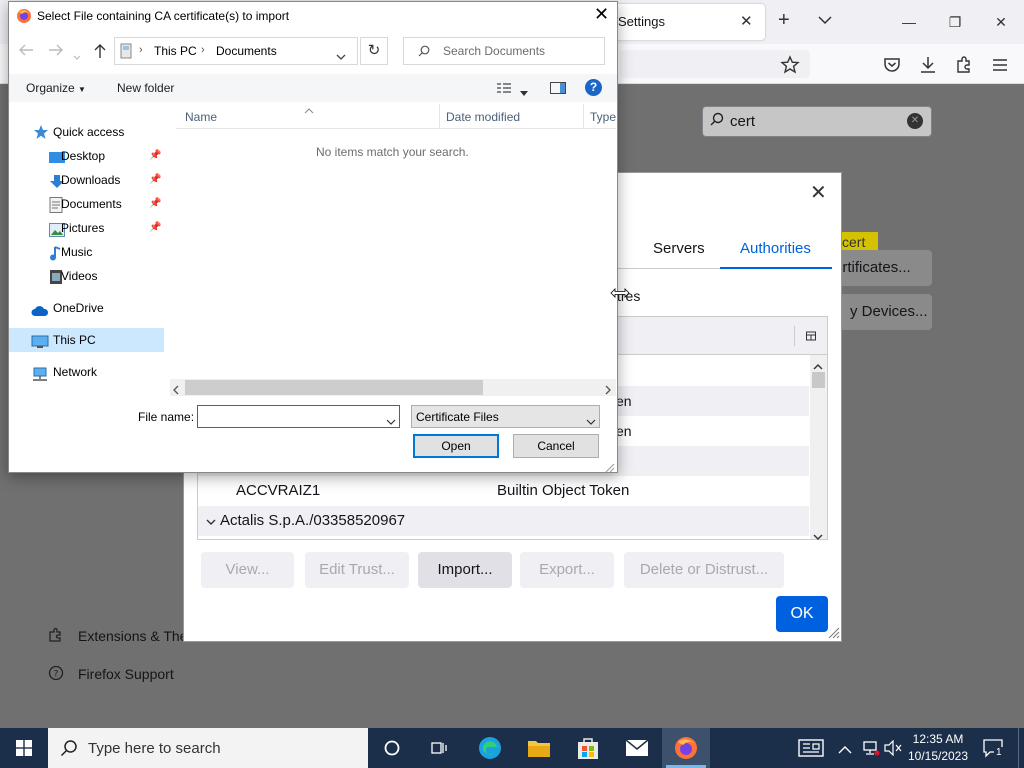 The image size is (1024, 768). I want to click on nav-music: Music, so click(86, 252).